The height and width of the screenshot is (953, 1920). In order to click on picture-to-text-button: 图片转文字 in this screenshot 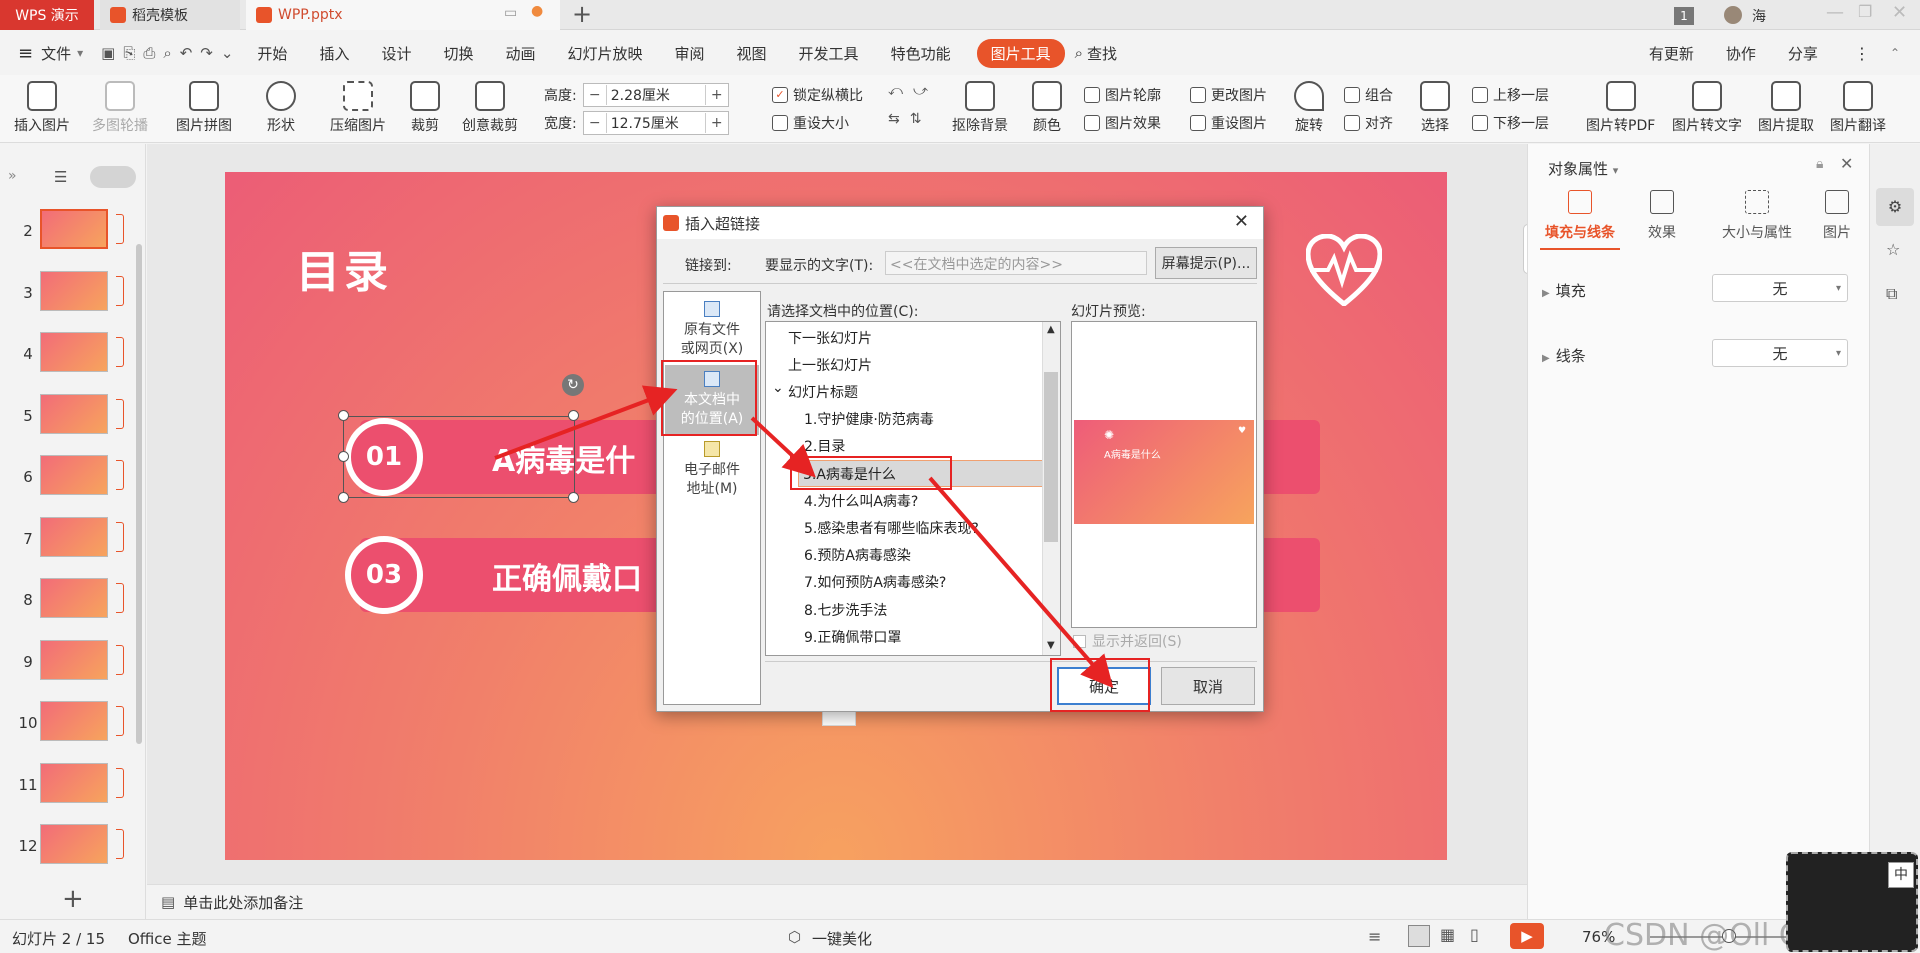, I will do `click(1707, 108)`.